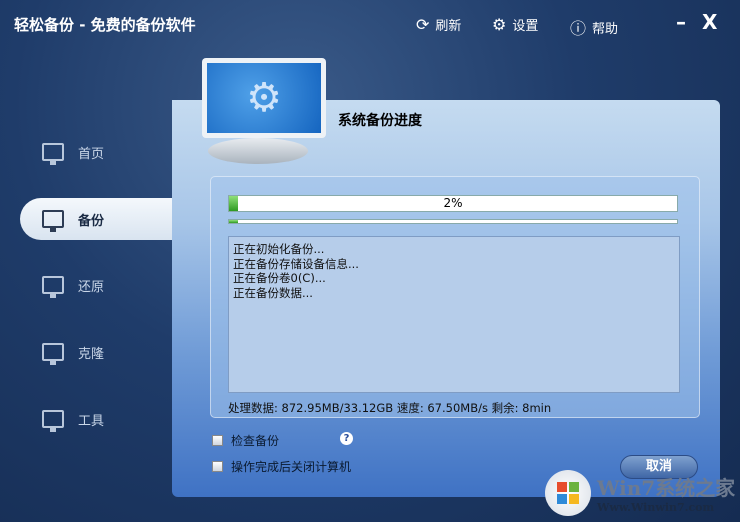 This screenshot has height=522, width=740. I want to click on watermark: Win7系统之家 Www.Winwin7.com, so click(640, 493).